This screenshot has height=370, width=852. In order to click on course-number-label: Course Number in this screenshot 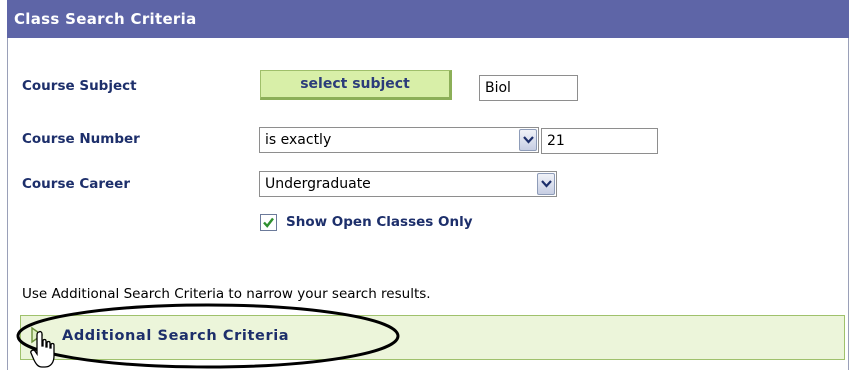, I will do `click(81, 139)`.